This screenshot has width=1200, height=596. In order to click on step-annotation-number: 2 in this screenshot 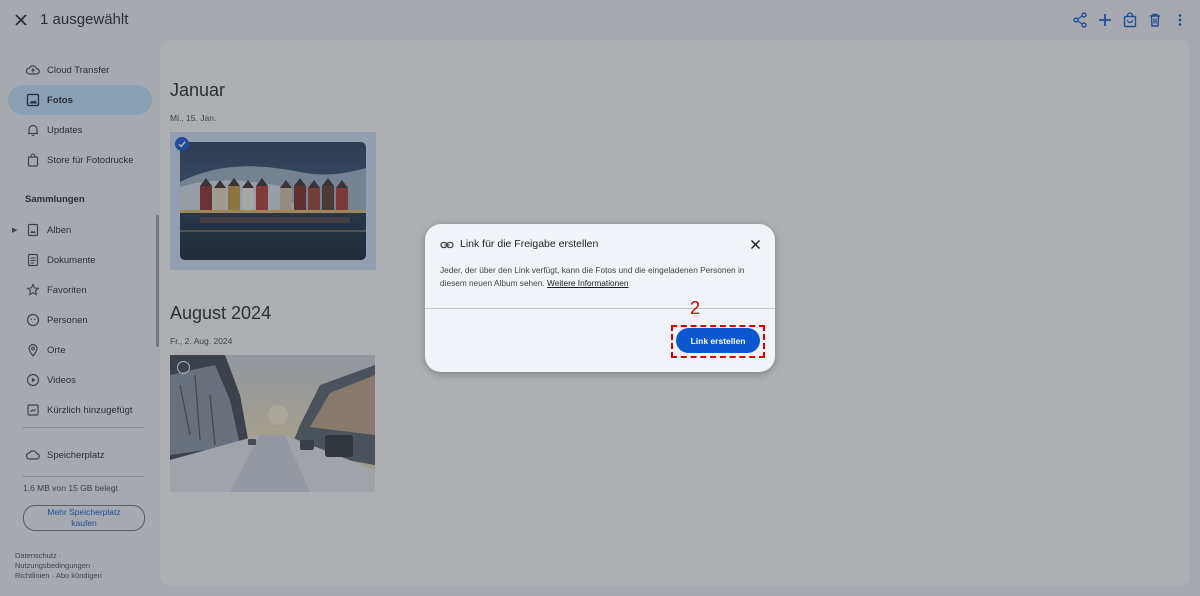, I will do `click(695, 308)`.